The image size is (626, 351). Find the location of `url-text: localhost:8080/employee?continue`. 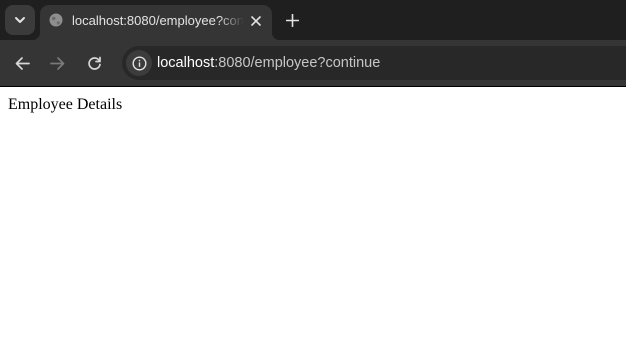

url-text: localhost:8080/employee?continue is located at coordinates (268, 63).